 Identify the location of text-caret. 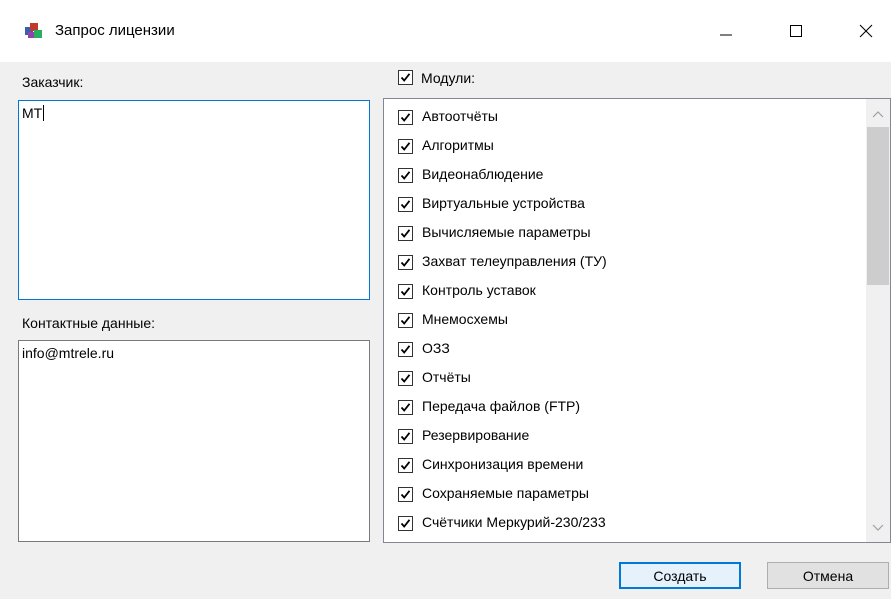
(44, 113).